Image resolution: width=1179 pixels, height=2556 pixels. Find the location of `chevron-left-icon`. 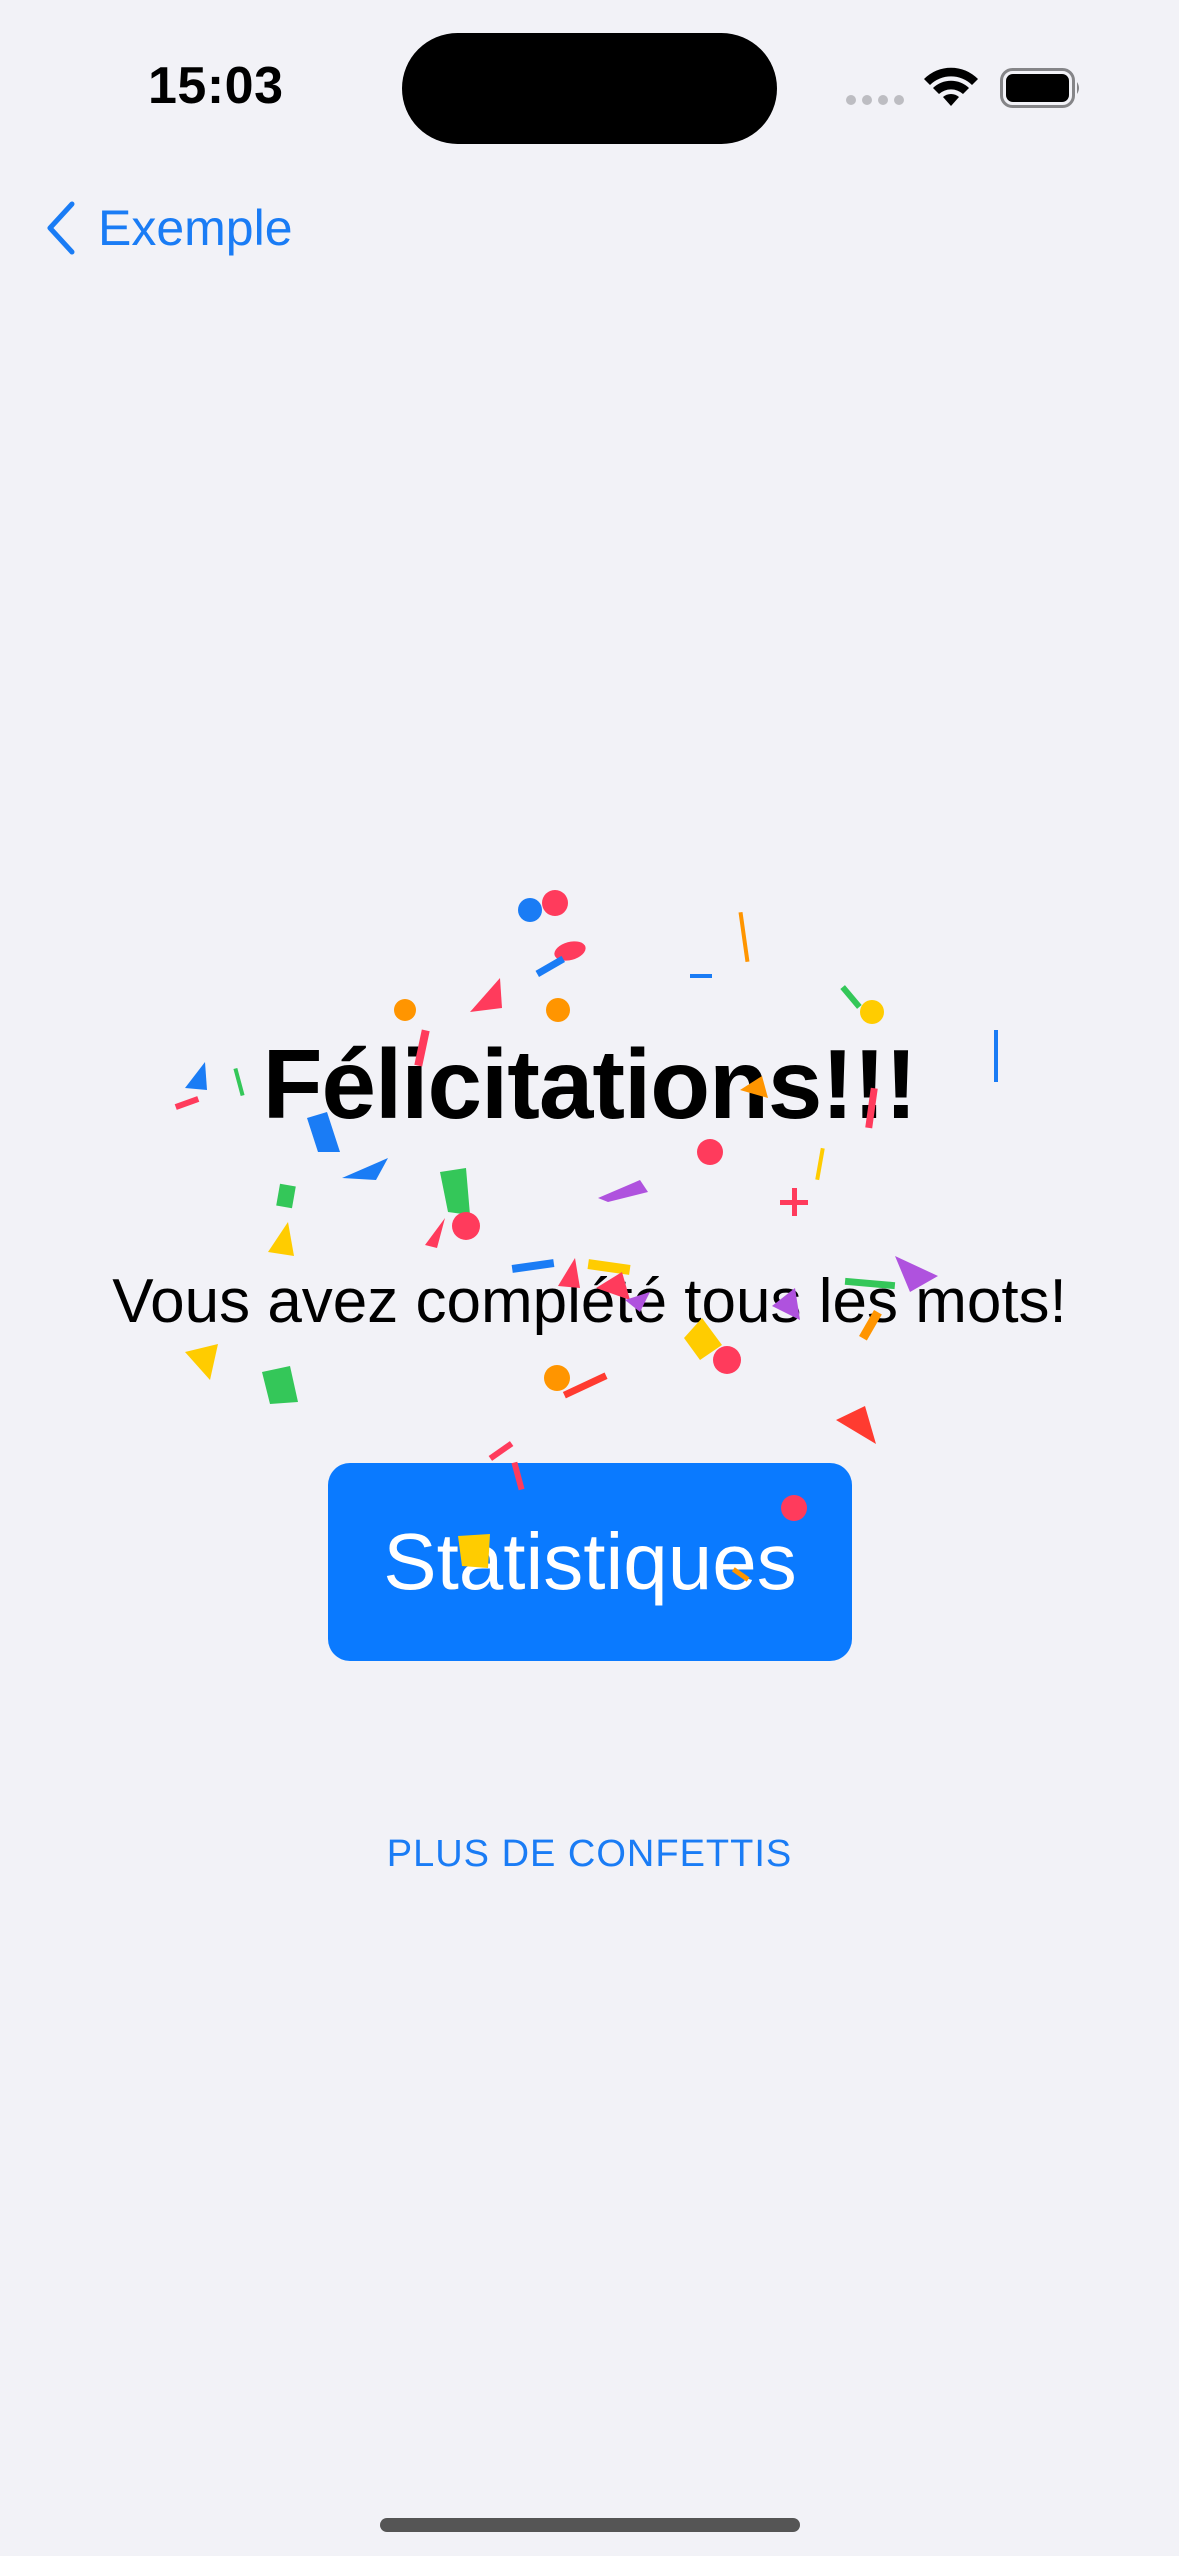

chevron-left-icon is located at coordinates (61, 228).